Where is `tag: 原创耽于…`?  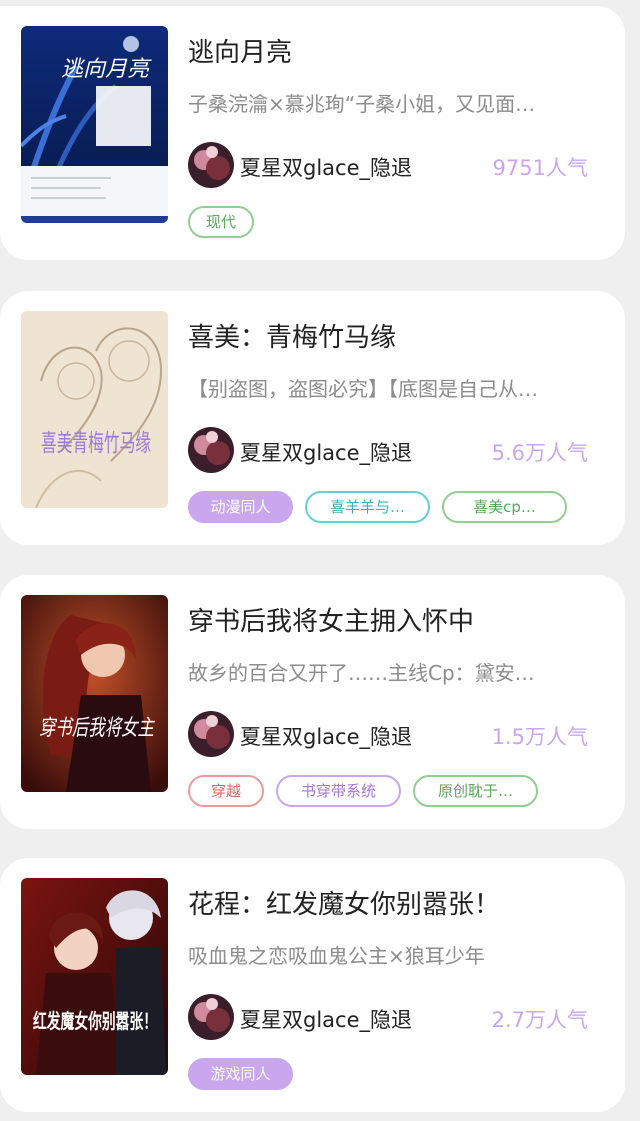
tag: 原创耽于… is located at coordinates (475, 791).